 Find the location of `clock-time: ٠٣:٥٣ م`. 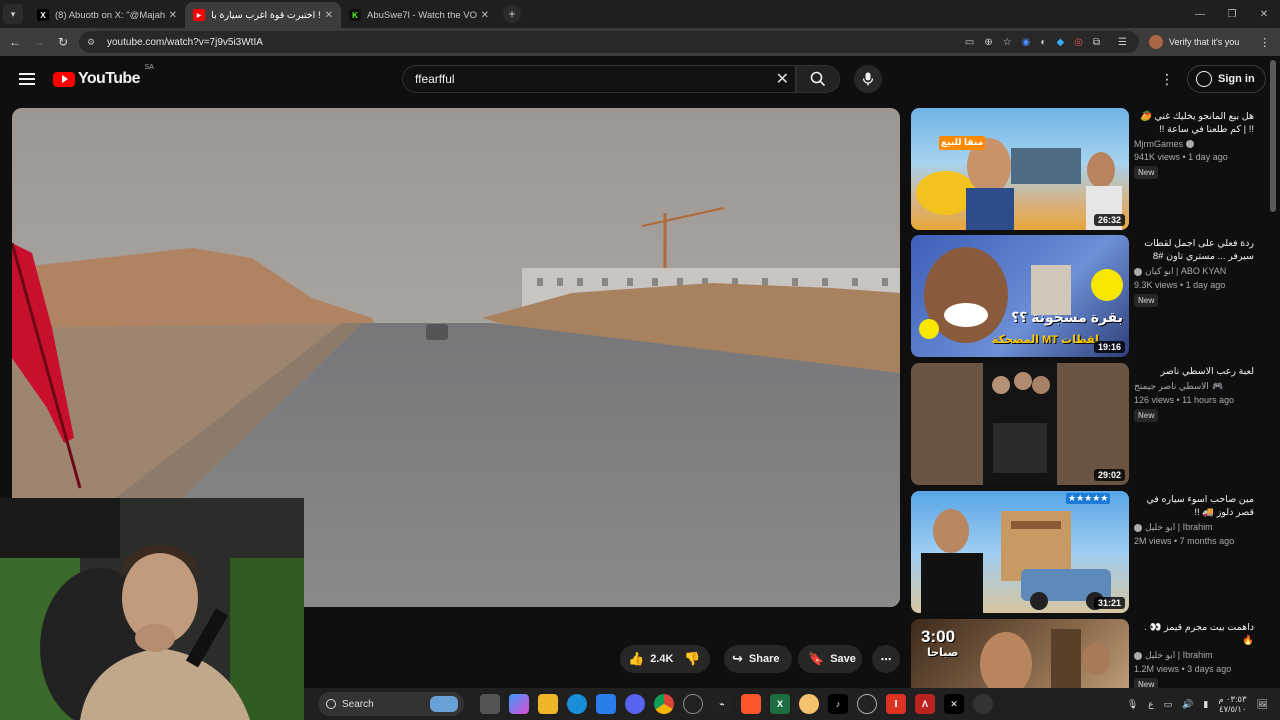

clock-time: ٠٣:٥٣ م is located at coordinates (1232, 699).